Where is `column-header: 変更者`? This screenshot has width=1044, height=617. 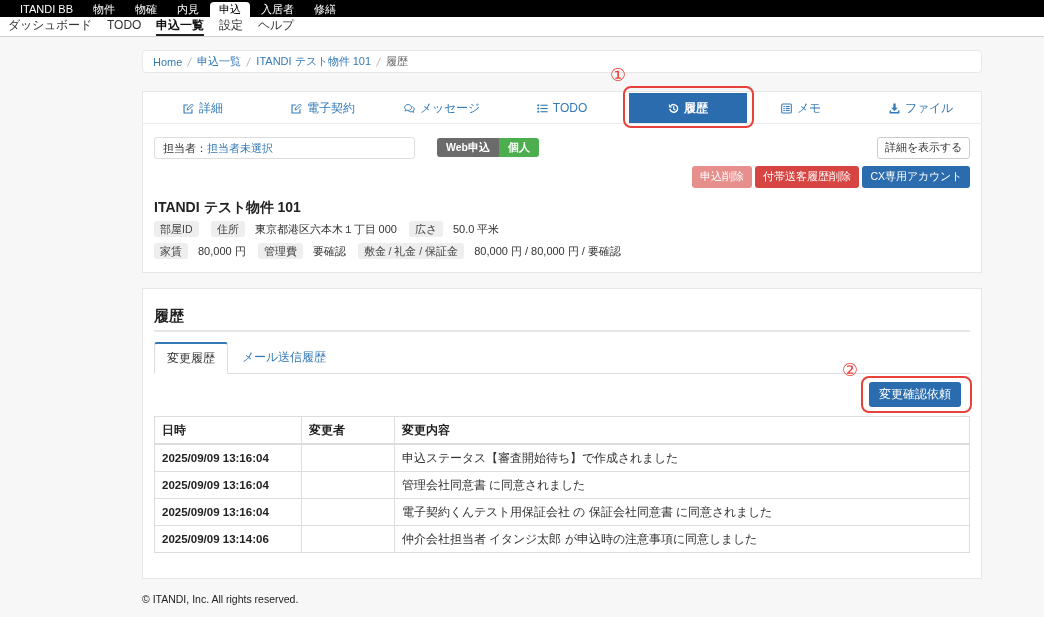
column-header: 変更者 is located at coordinates (348, 430).